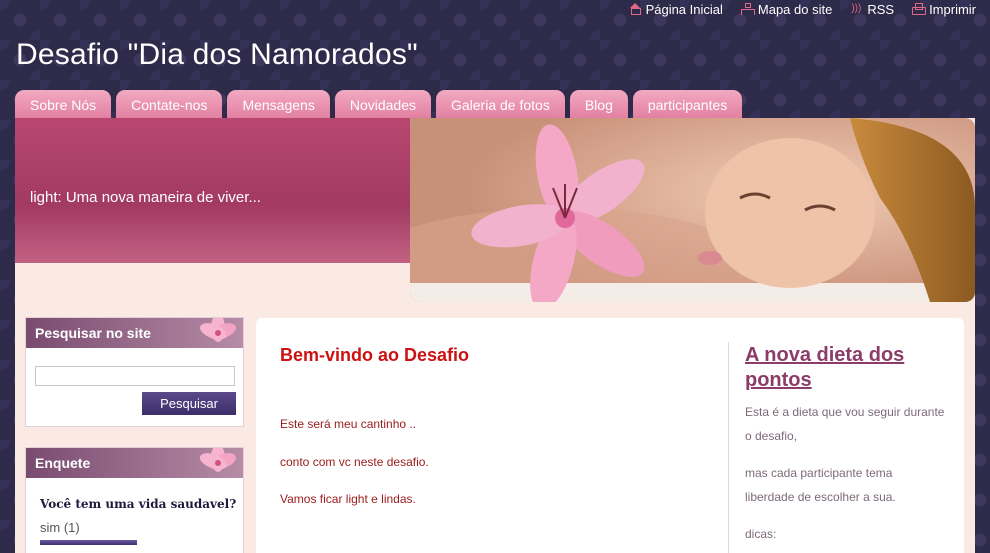 Image resolution: width=990 pixels, height=553 pixels. I want to click on poll-question: Você tem uma vida saudavel?, so click(138, 504).